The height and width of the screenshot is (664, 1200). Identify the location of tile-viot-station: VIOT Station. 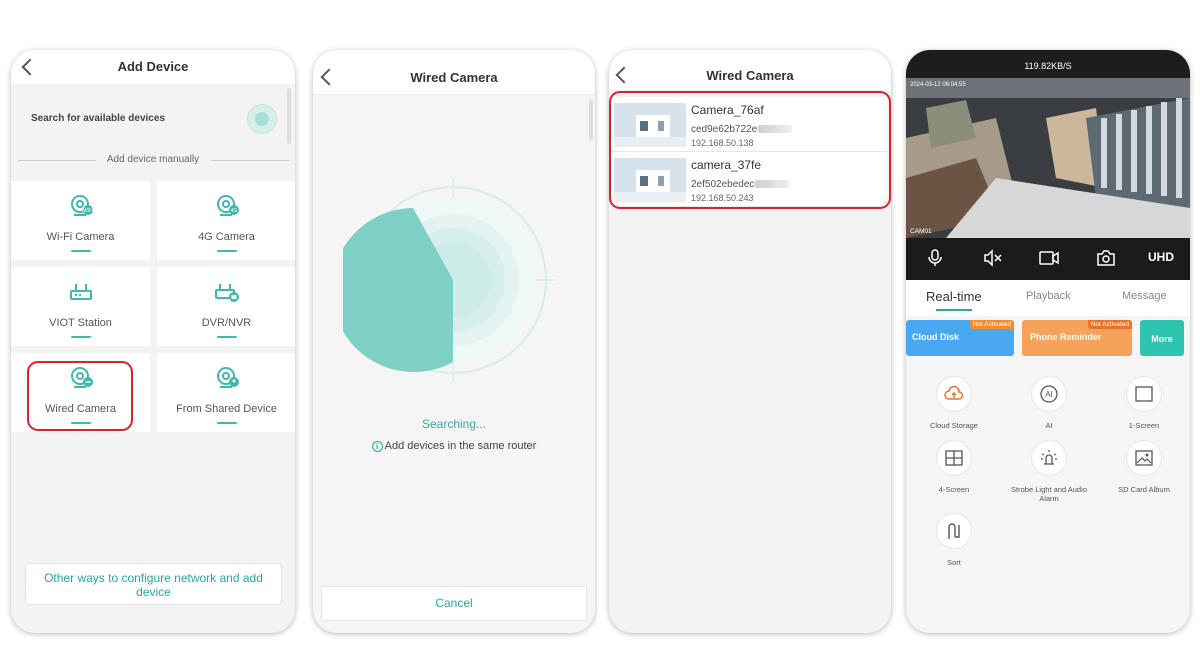
(80, 306).